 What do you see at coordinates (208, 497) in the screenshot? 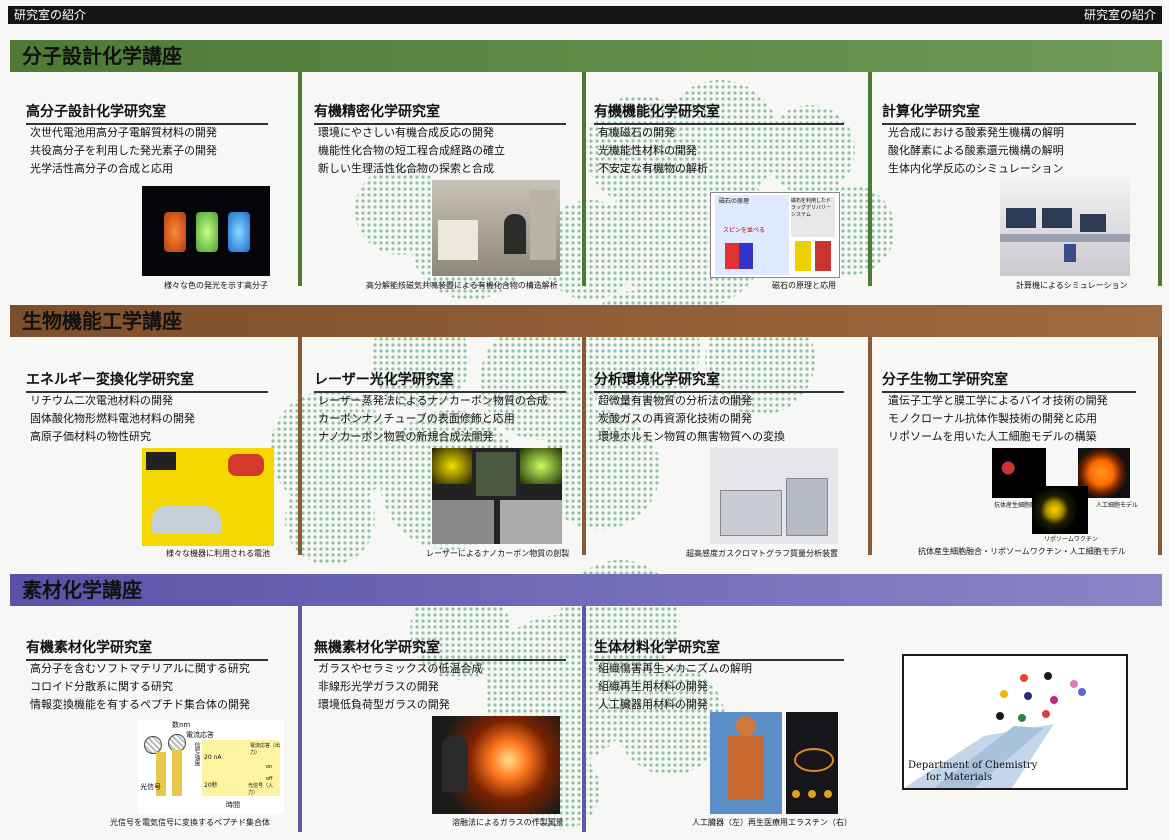
I see `photo-battery-devices` at bounding box center [208, 497].